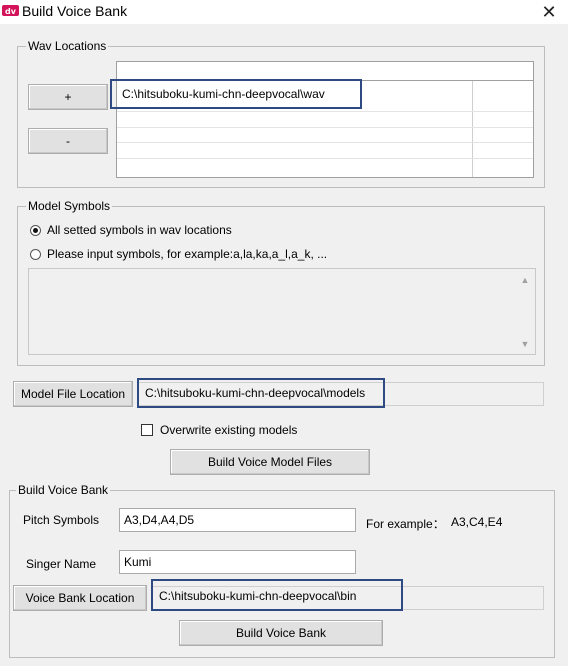 The height and width of the screenshot is (666, 568). Describe the element at coordinates (139, 230) in the screenshot. I see `radio-all-symbols-label: All setted symbols in wav locations` at that location.